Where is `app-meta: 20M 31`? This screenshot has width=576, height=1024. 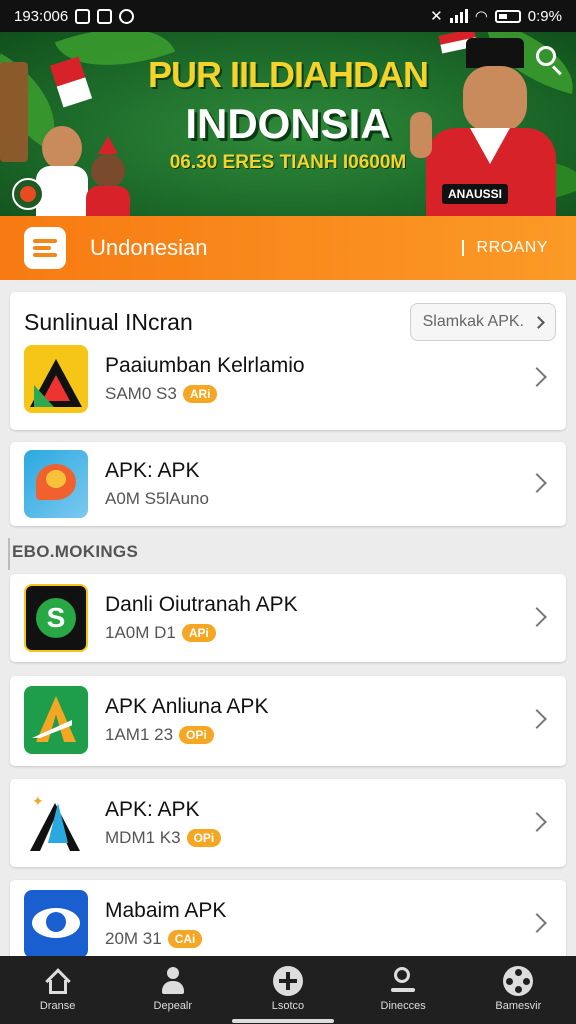
app-meta: 20M 31 is located at coordinates (133, 938).